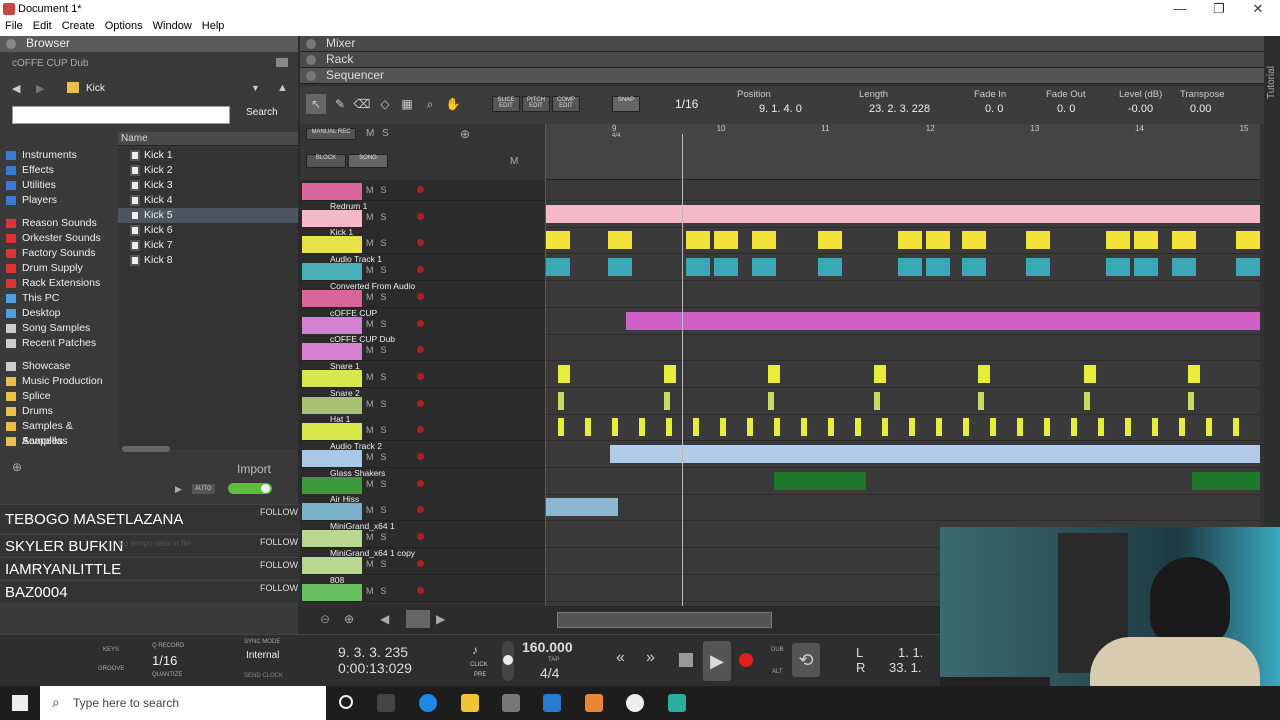 Image resolution: width=1280 pixels, height=720 pixels. What do you see at coordinates (124, 25) in the screenshot?
I see `menu-options: Options` at bounding box center [124, 25].